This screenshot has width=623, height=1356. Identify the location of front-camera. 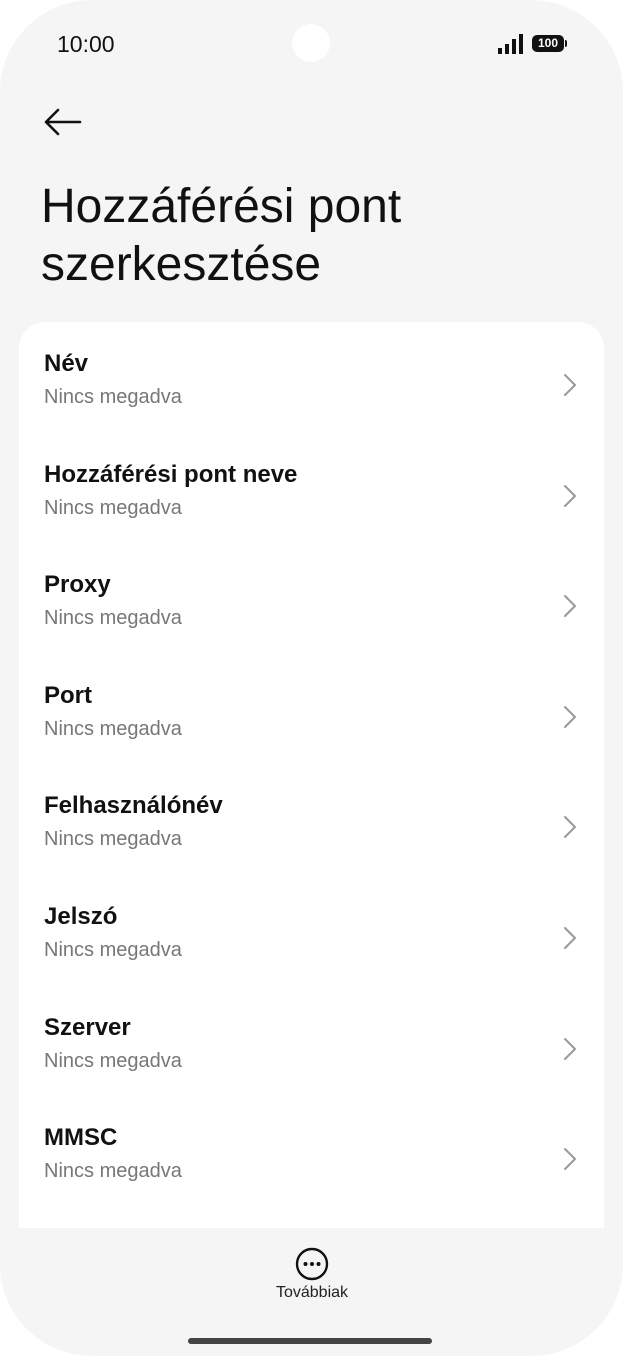
(311, 43).